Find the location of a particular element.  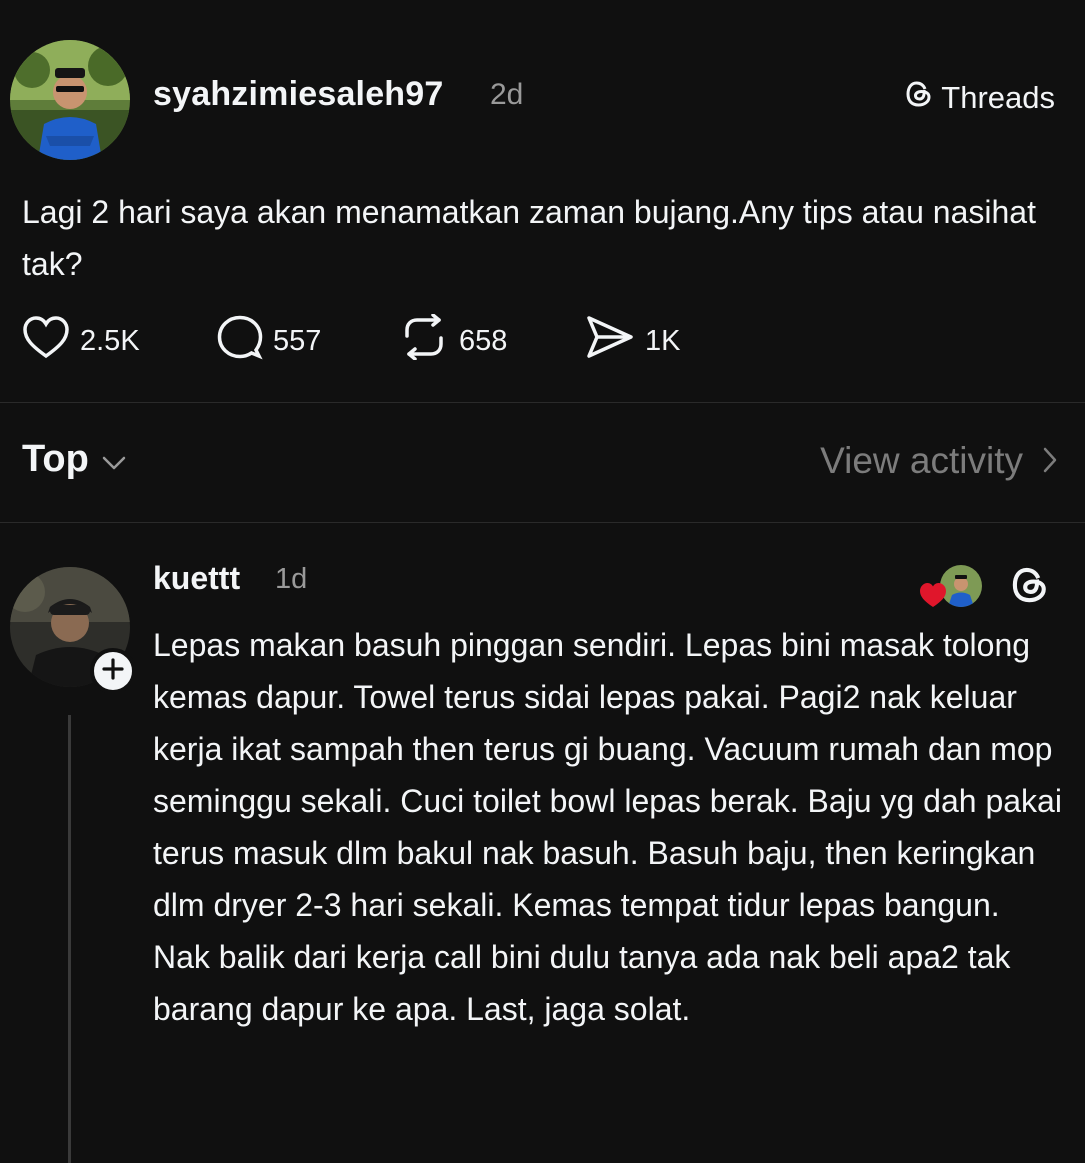

repost-icon is located at coordinates (424, 340).